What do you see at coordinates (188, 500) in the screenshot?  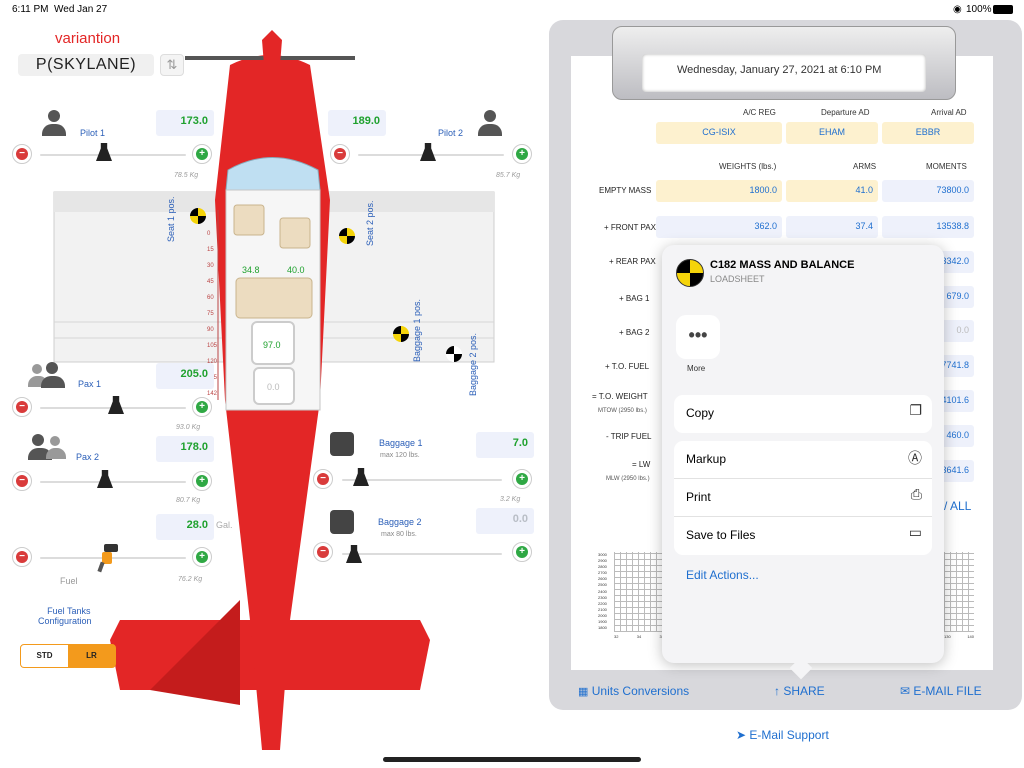 I see `pax2-kg: 80.7 Kg` at bounding box center [188, 500].